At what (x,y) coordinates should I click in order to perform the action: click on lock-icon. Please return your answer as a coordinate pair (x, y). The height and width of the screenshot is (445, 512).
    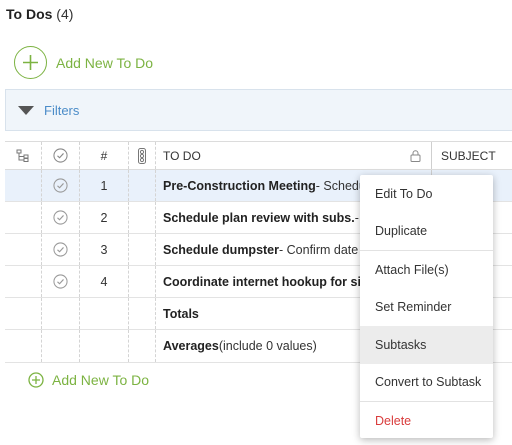
    Looking at the image, I should click on (415, 157).